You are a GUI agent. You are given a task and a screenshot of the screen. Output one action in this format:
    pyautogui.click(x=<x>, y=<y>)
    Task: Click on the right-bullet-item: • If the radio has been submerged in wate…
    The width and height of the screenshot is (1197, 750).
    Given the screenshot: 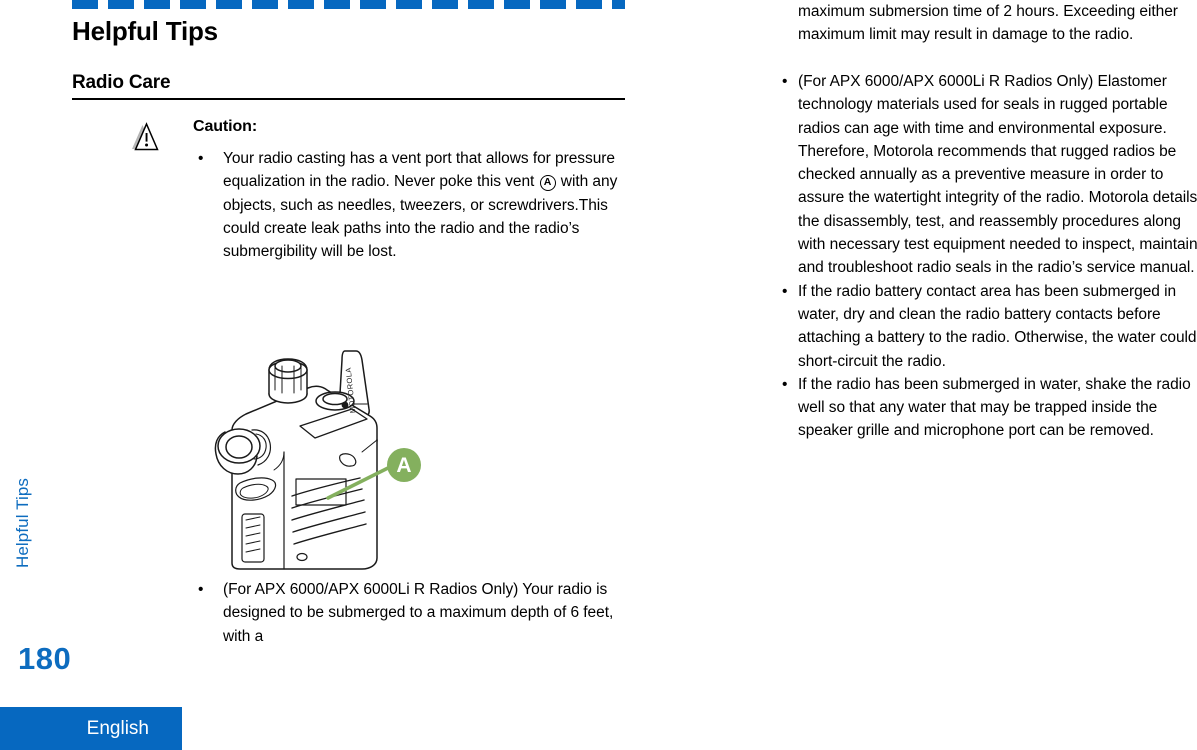 What is the action you would take?
    pyautogui.click(x=988, y=408)
    